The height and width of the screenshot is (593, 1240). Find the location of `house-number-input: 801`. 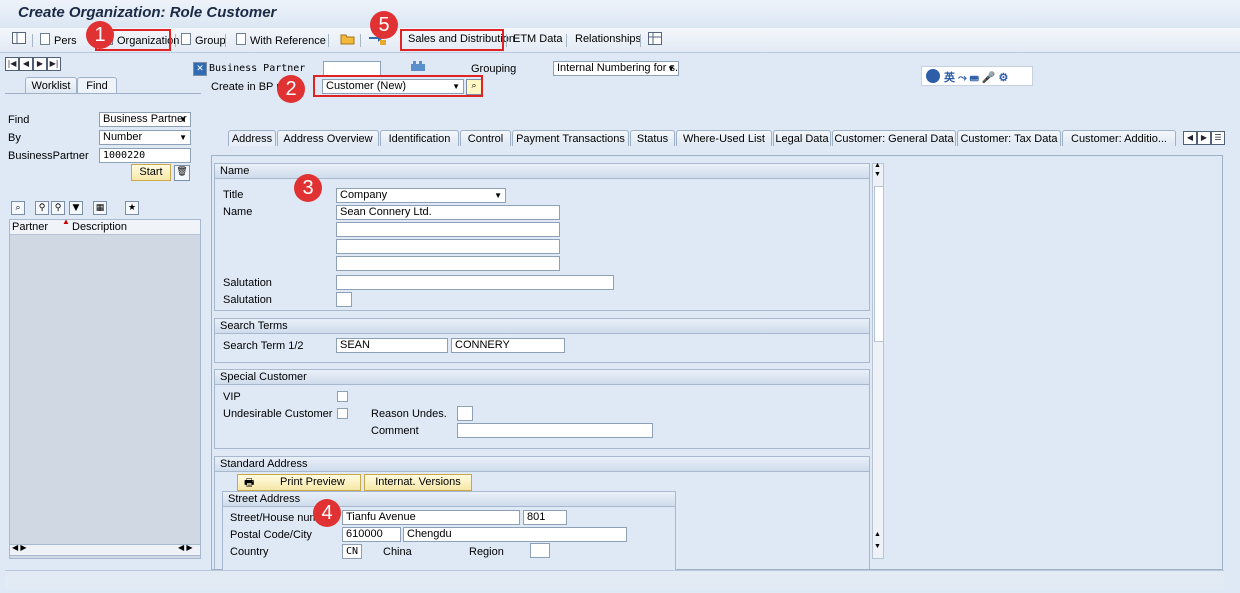

house-number-input: 801 is located at coordinates (545, 517).